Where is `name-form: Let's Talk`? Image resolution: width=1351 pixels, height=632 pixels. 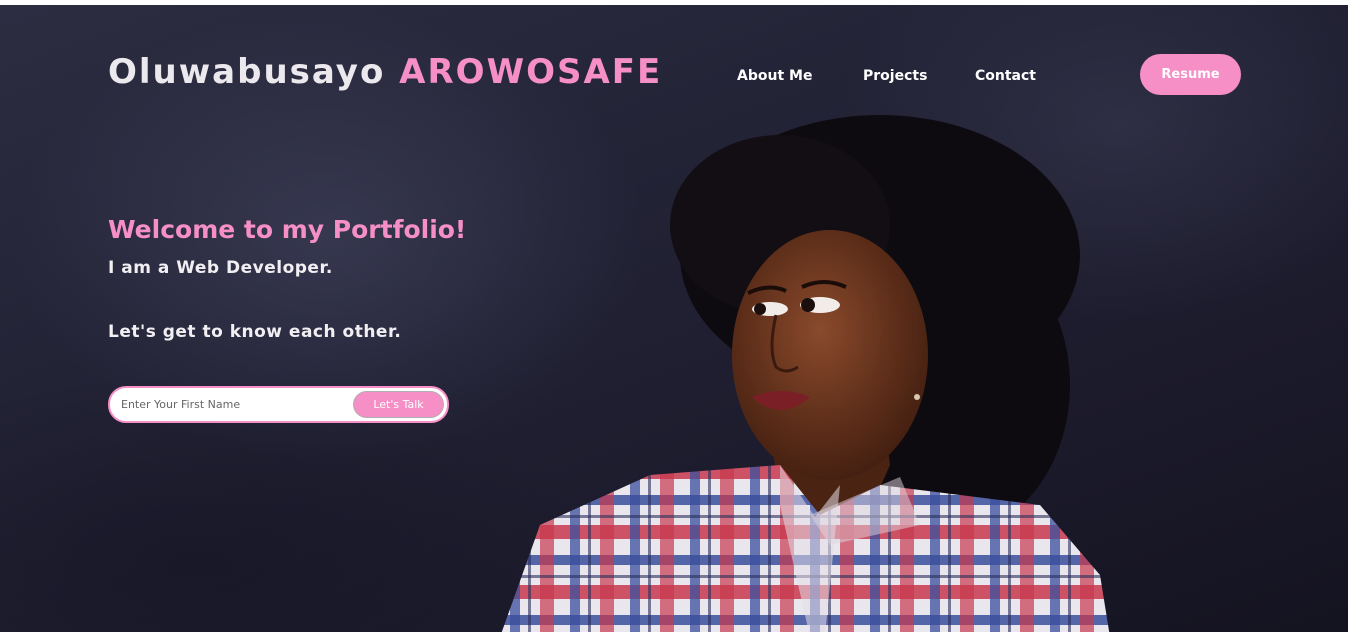 name-form: Let's Talk is located at coordinates (278, 404).